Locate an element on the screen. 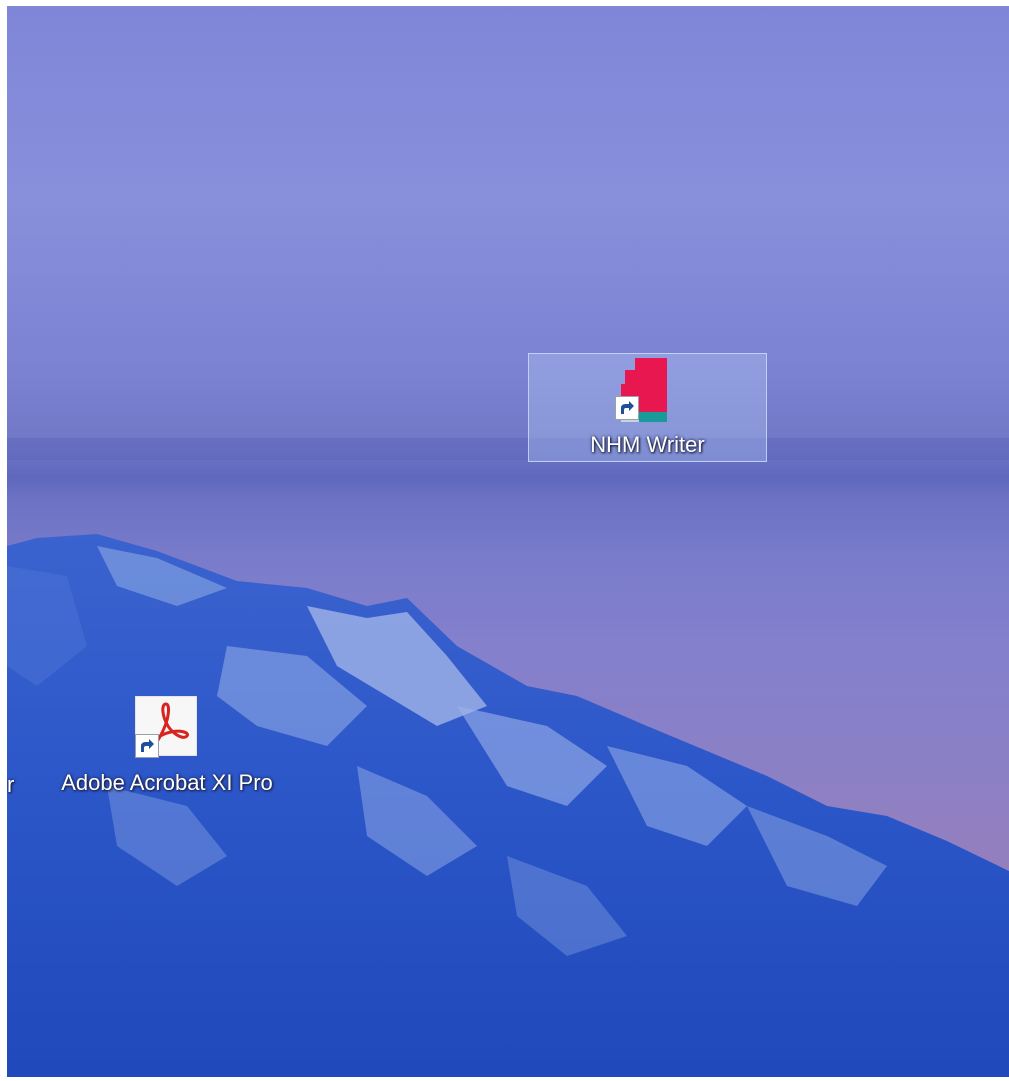 This screenshot has height=1081, width=1009. adobe-acrobat-label: Adobe Acrobat XI Pro is located at coordinates (167, 782).